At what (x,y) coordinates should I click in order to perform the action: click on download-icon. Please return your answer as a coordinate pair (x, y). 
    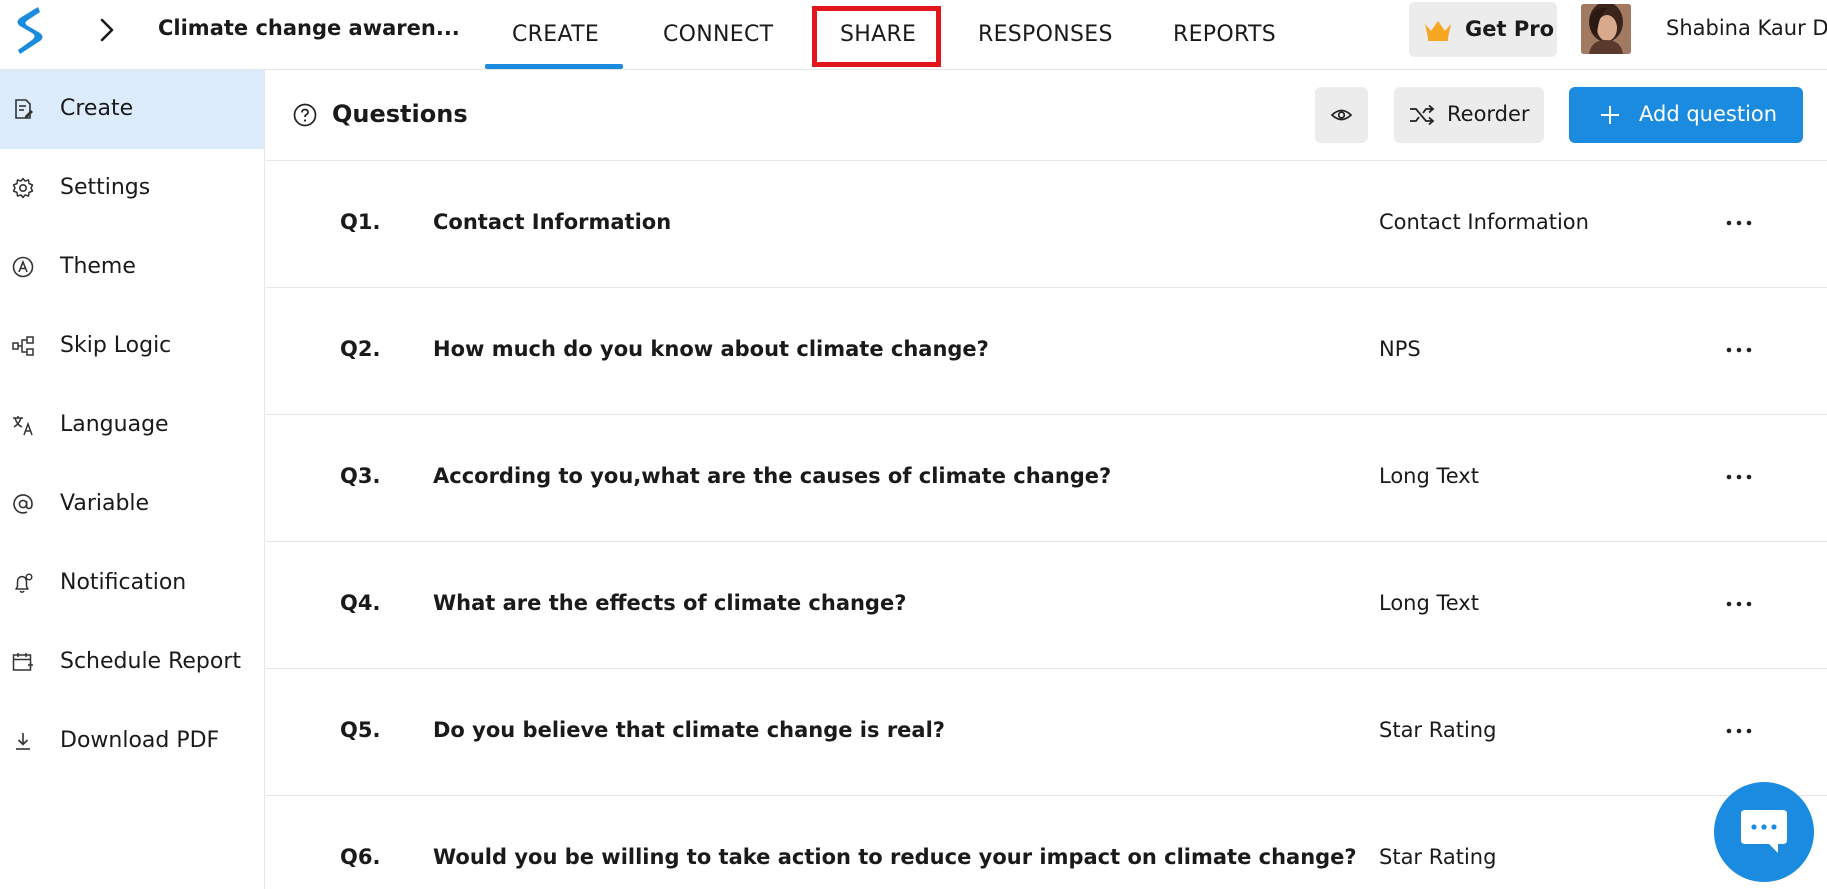
    Looking at the image, I should click on (23, 741).